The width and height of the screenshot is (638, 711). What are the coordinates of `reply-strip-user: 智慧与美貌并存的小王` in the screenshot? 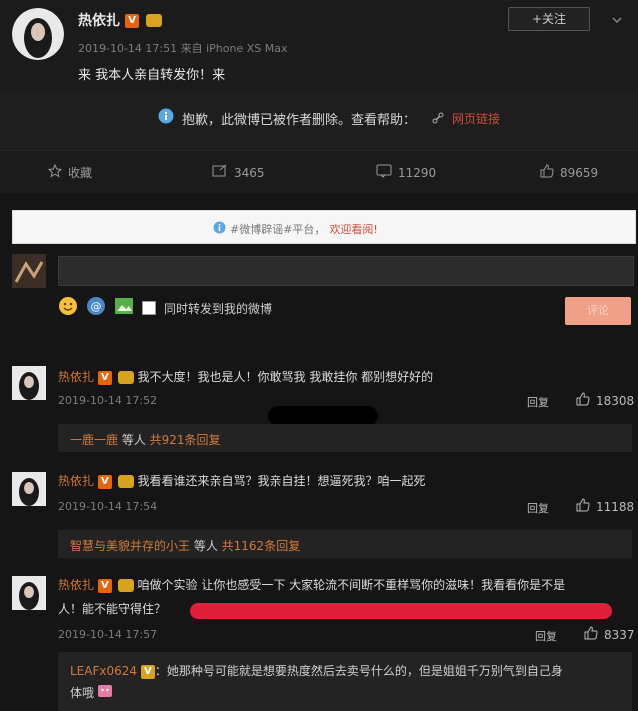 It's located at (130, 546).